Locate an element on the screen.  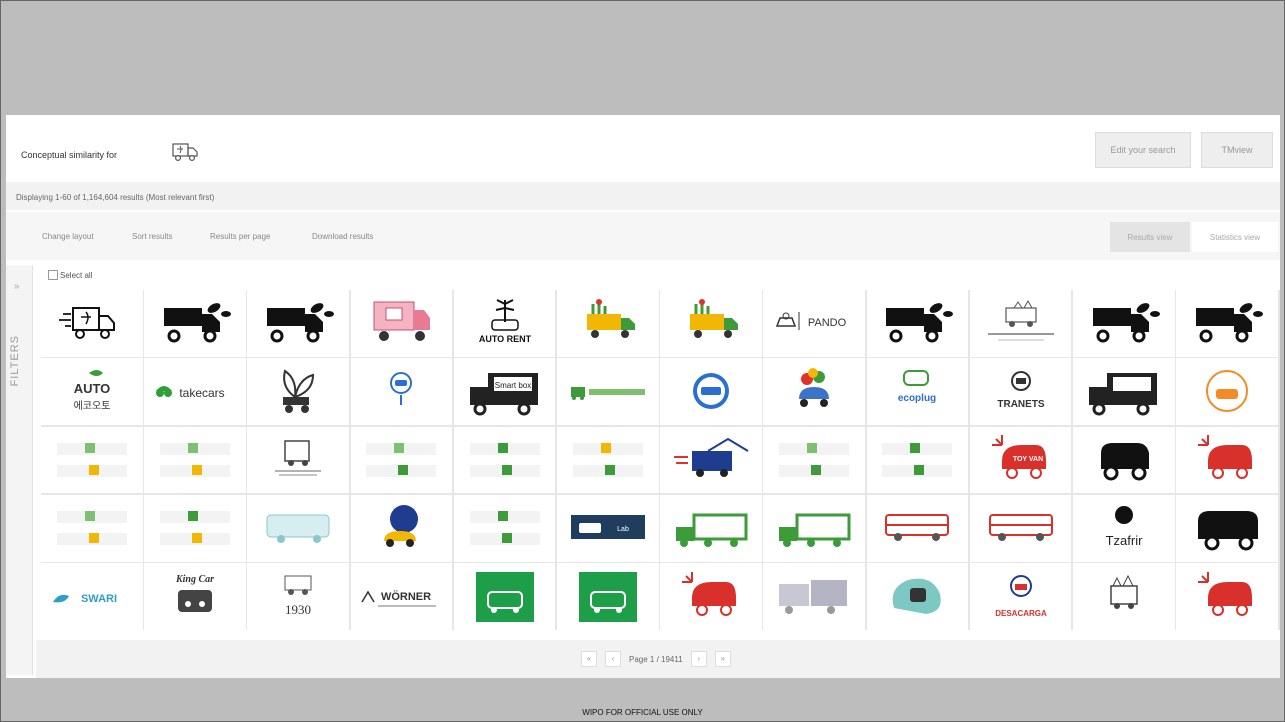
green-semi-truck-icon is located at coordinates (815, 530).